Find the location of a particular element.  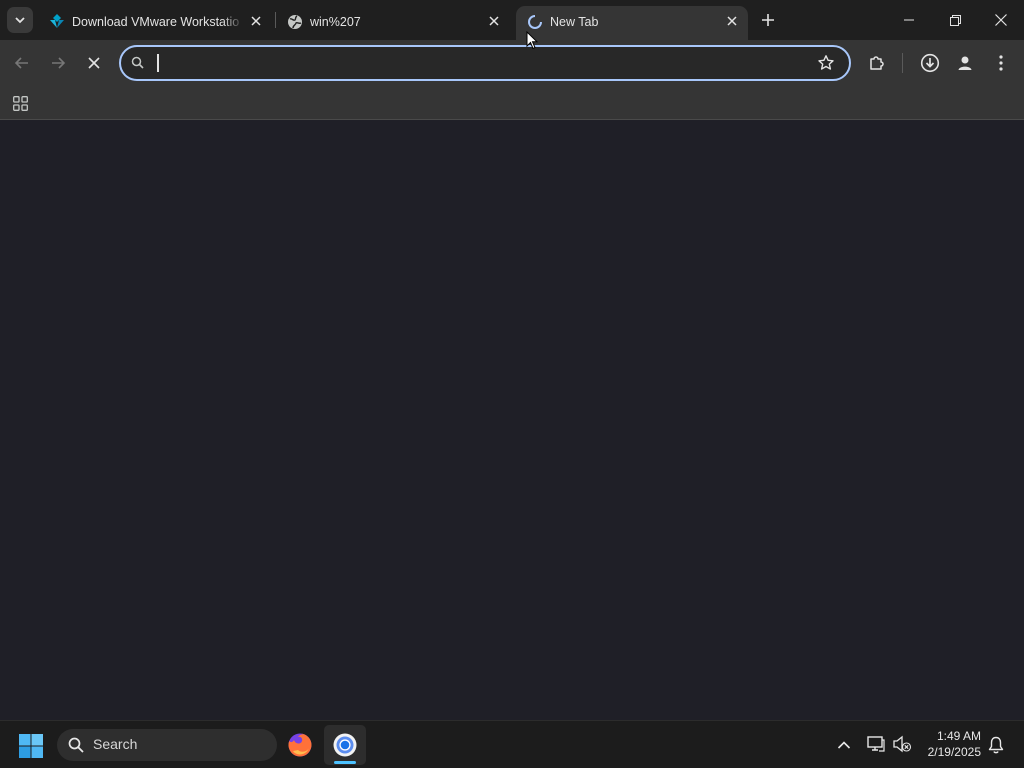

tab-vmware: Download VMware Workstation is located at coordinates (156, 23).